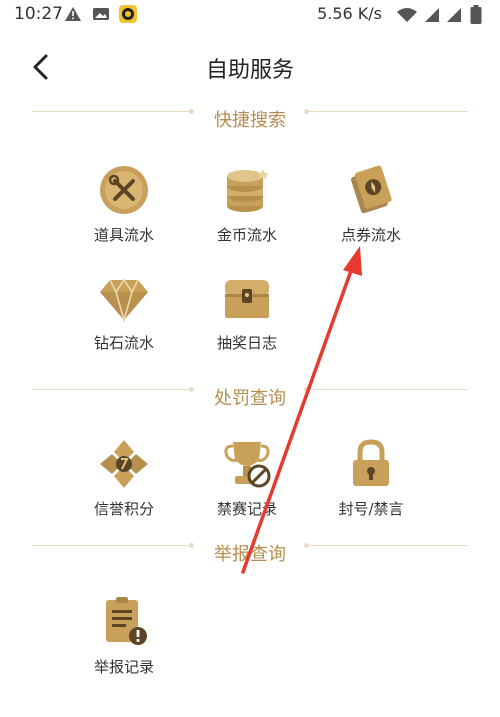 Image resolution: width=500 pixels, height=717 pixels. Describe the element at coordinates (250, 120) in the screenshot. I see `section-title-quick-search: 快捷搜索` at that location.